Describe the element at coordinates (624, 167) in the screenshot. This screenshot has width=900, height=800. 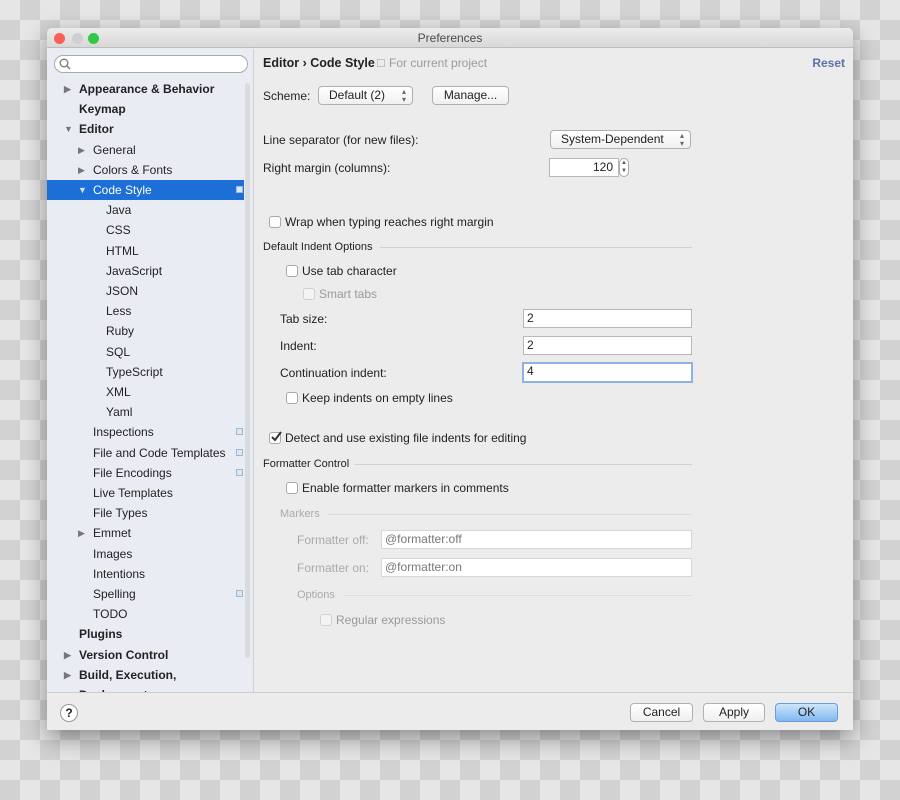
I see `right-margin-stepper: ▲ ▼` at that location.